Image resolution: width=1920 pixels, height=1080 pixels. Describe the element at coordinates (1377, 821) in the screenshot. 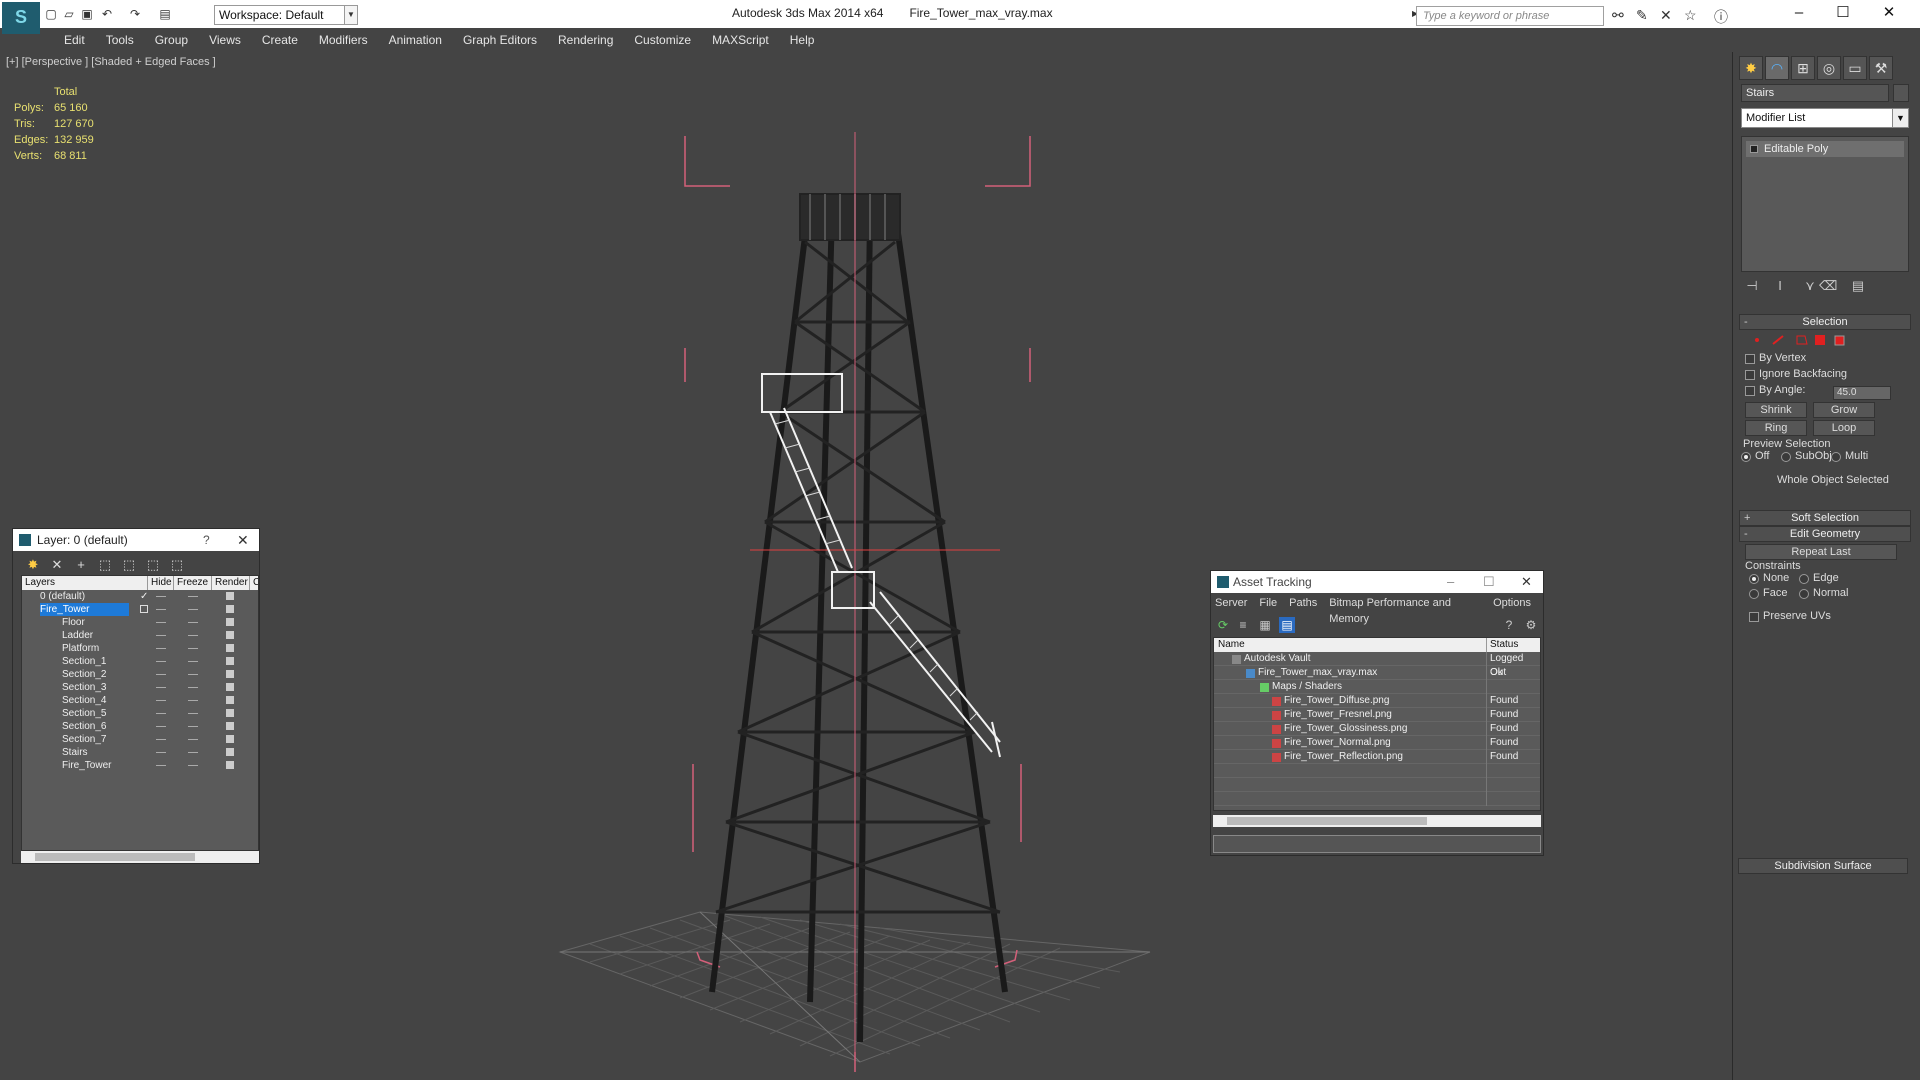

I see `horizontal-scrollbar` at that location.